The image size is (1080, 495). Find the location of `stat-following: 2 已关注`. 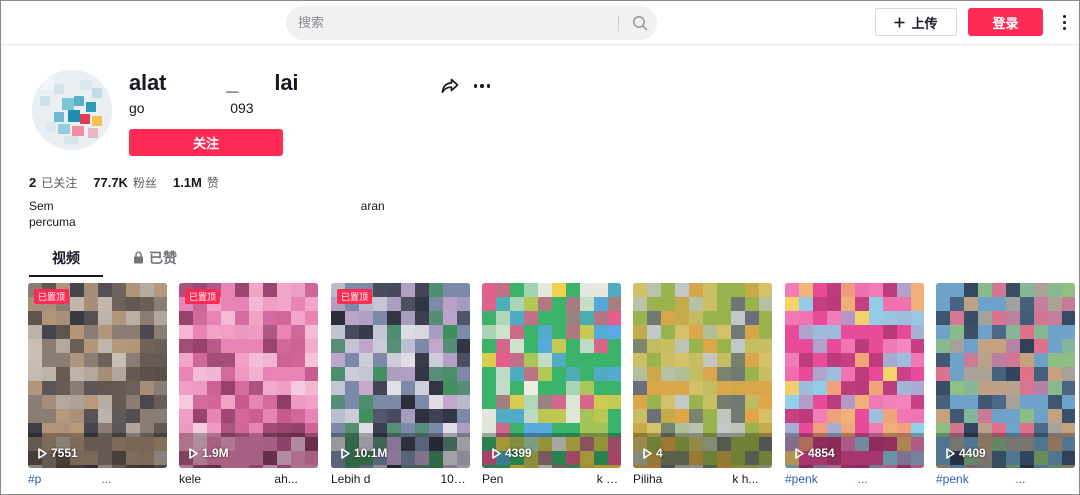

stat-following: 2 已关注 is located at coordinates (53, 182).